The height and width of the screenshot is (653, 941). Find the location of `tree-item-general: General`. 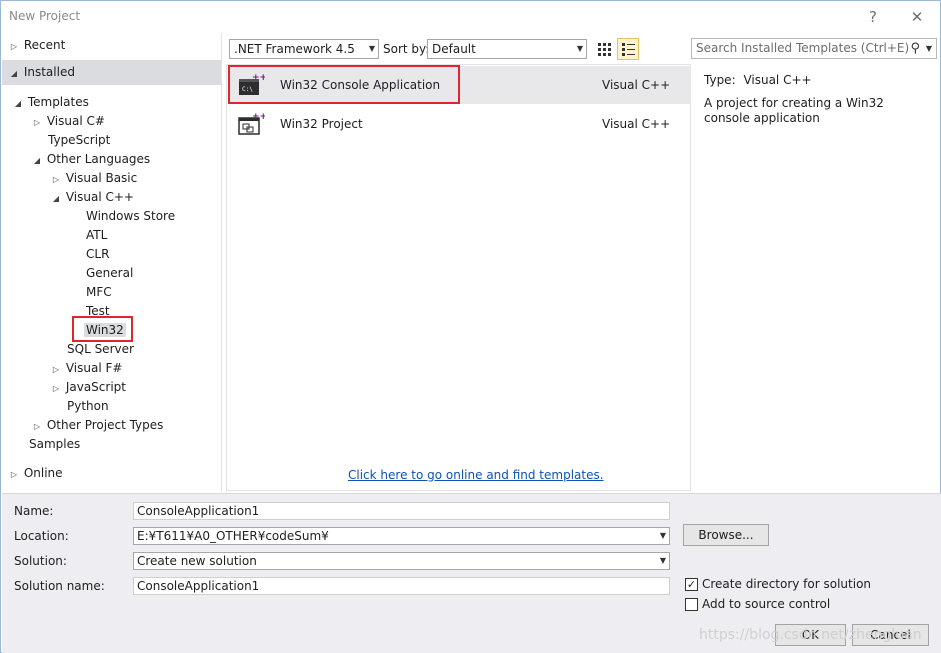

tree-item-general: General is located at coordinates (109, 273).